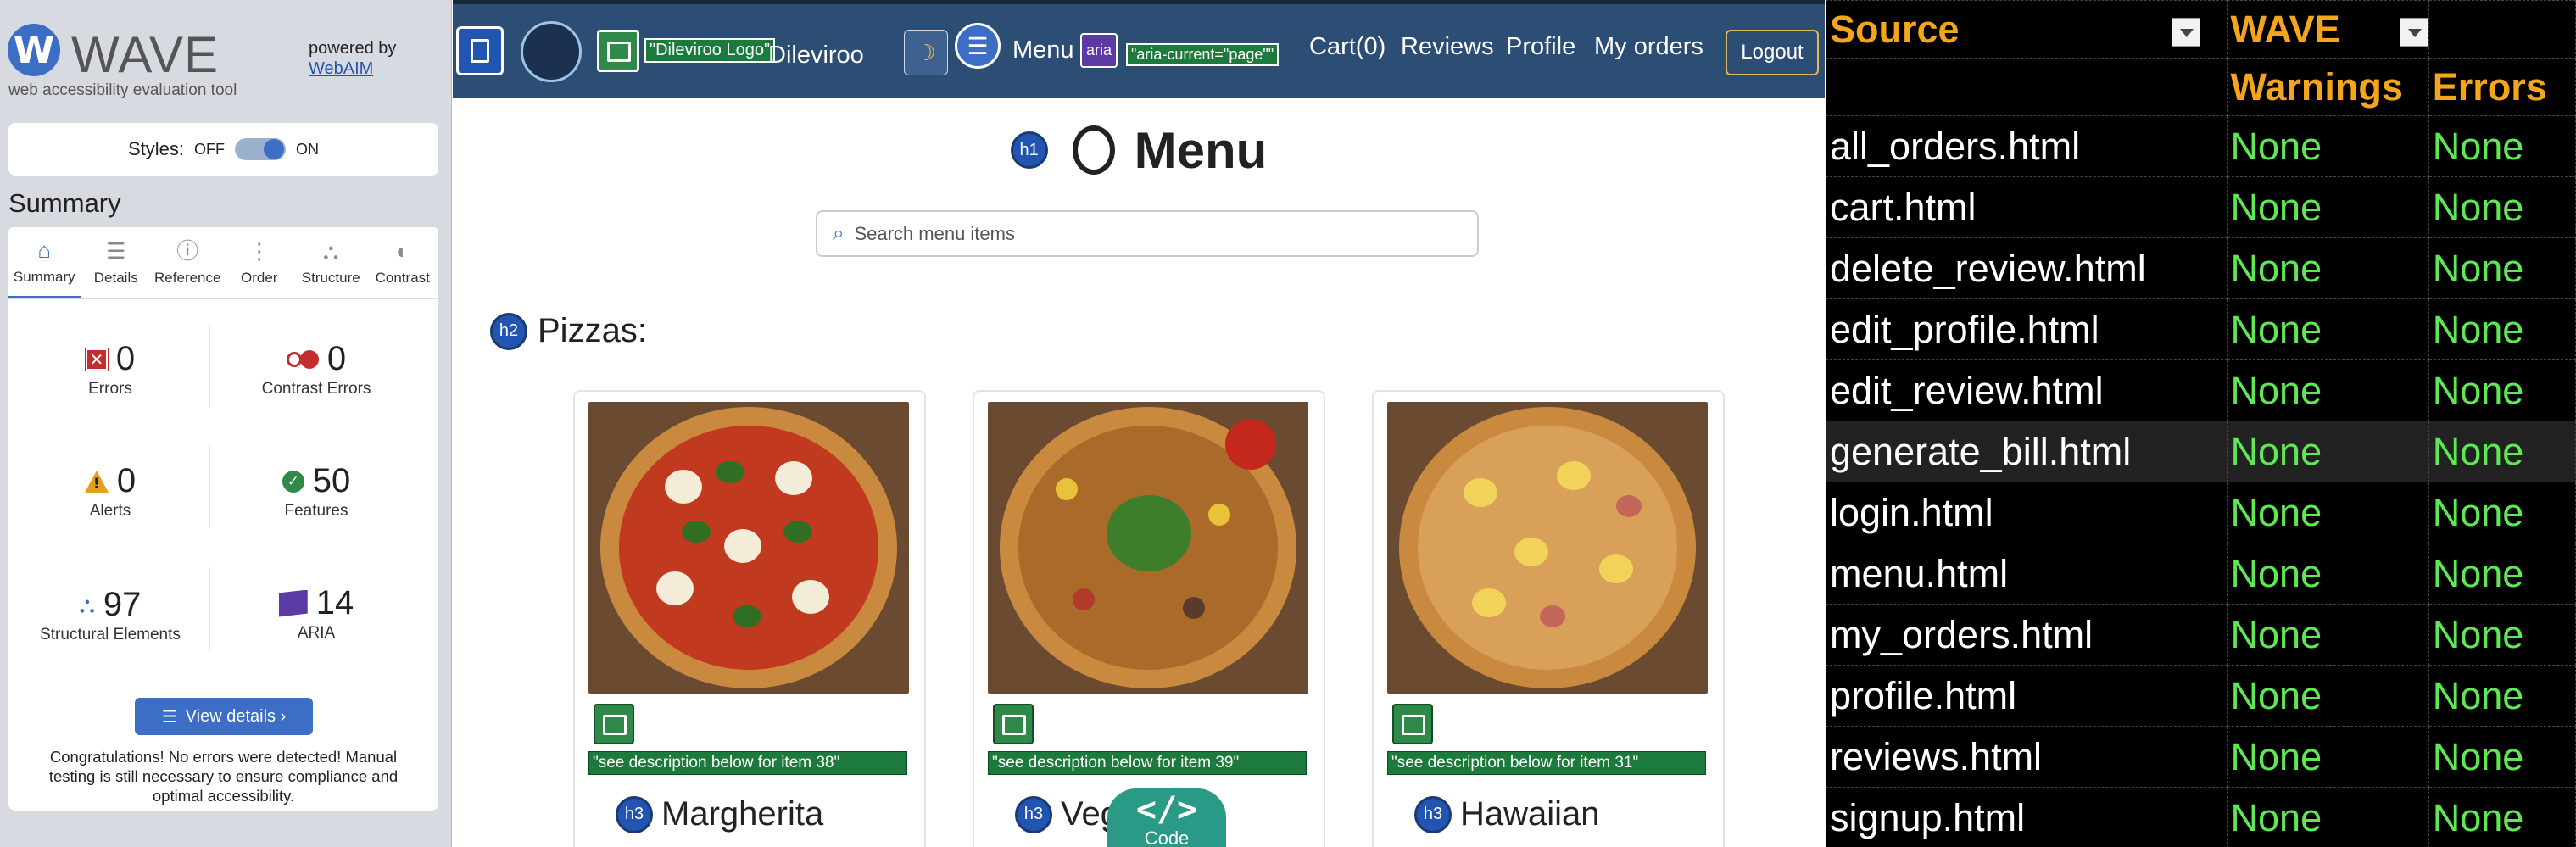 This screenshot has width=2576, height=847. Describe the element at coordinates (2502, 87) in the screenshot. I see `header-errors: Errors` at that location.